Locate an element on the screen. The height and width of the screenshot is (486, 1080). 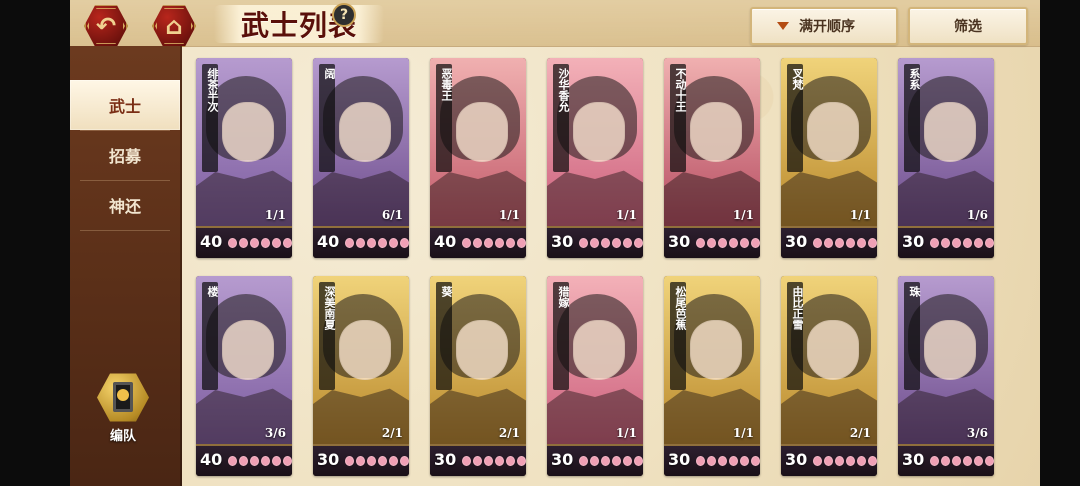
filter-button-label: 筛选 is located at coordinates (968, 27).